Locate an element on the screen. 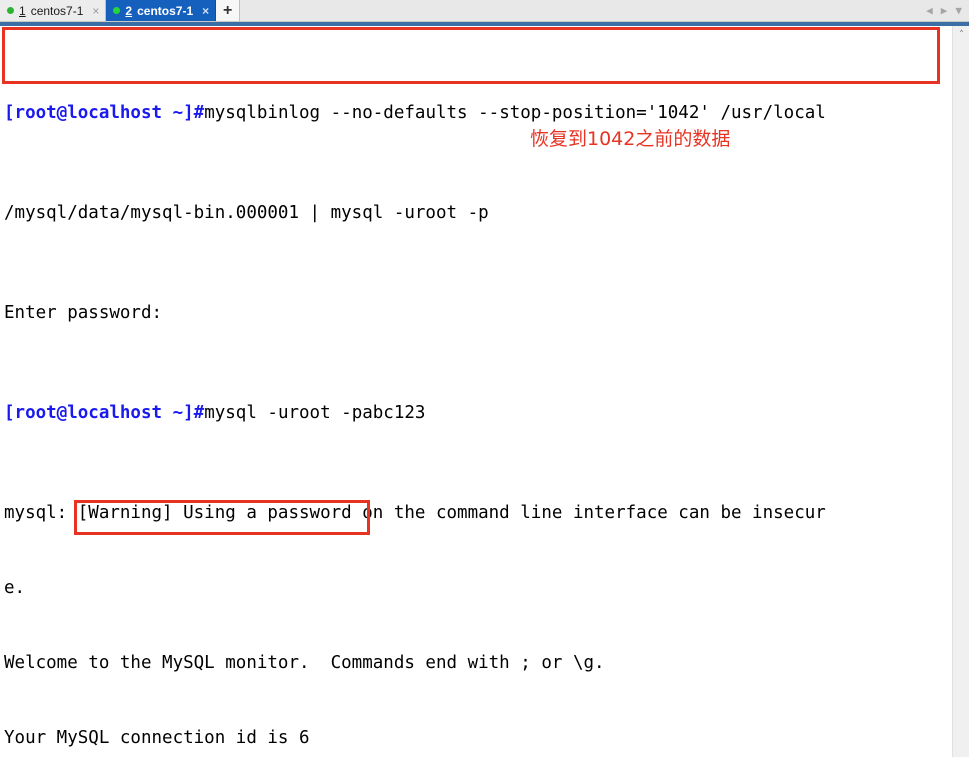 The image size is (969, 757). terminal-line-text: mysql -uroot -pabc123 is located at coordinates (315, 413).